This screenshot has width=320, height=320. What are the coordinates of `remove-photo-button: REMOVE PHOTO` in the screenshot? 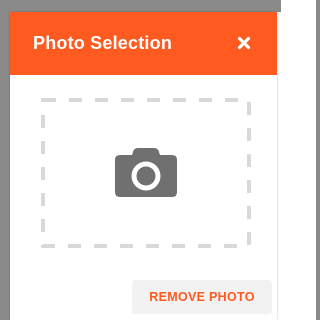 It's located at (202, 297).